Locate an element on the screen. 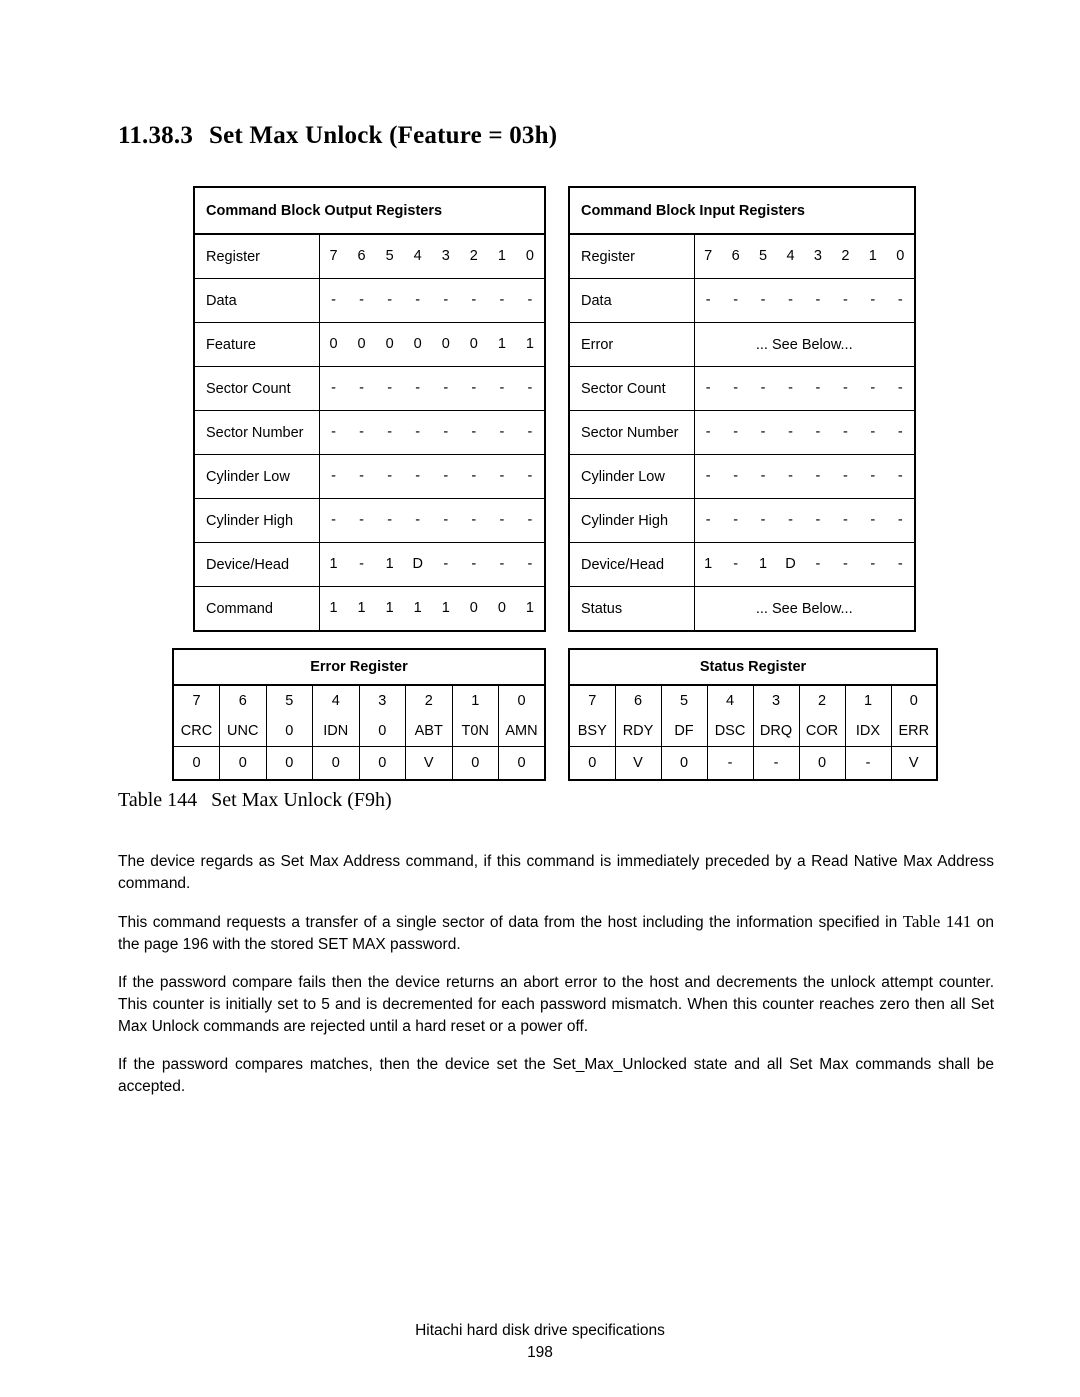  table-row: Sector Count - - - - - - - - is located at coordinates (369, 388).